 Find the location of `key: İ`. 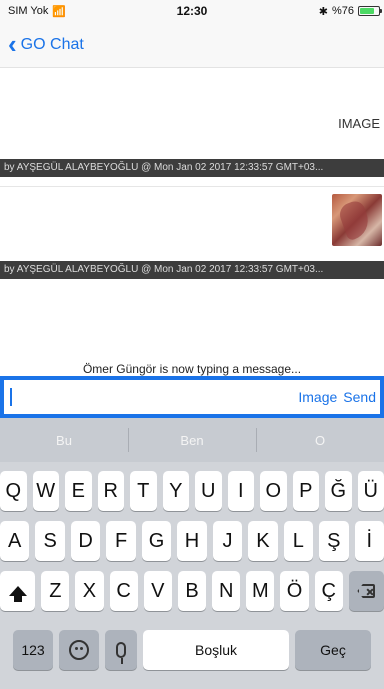

key: İ is located at coordinates (369, 541).